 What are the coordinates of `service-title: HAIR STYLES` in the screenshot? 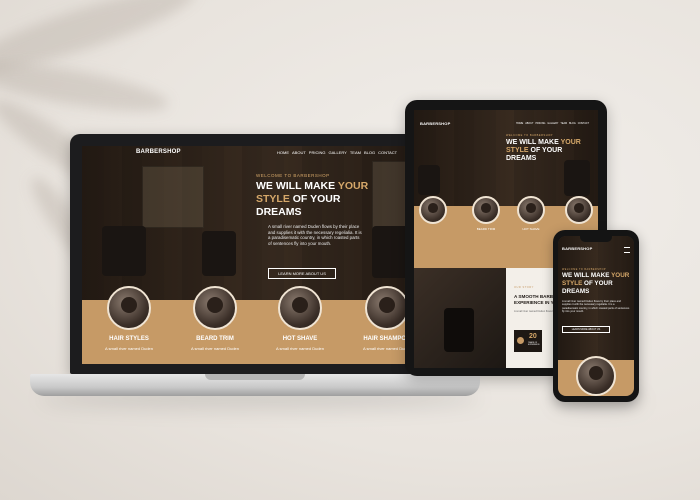 It's located at (129, 339).